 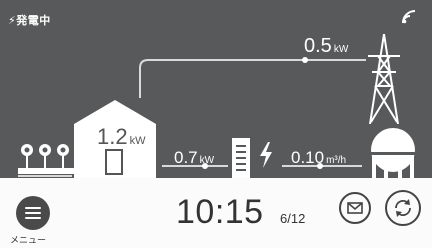 I want to click on grid-power-value: 0.5 kW, so click(x=326, y=46).